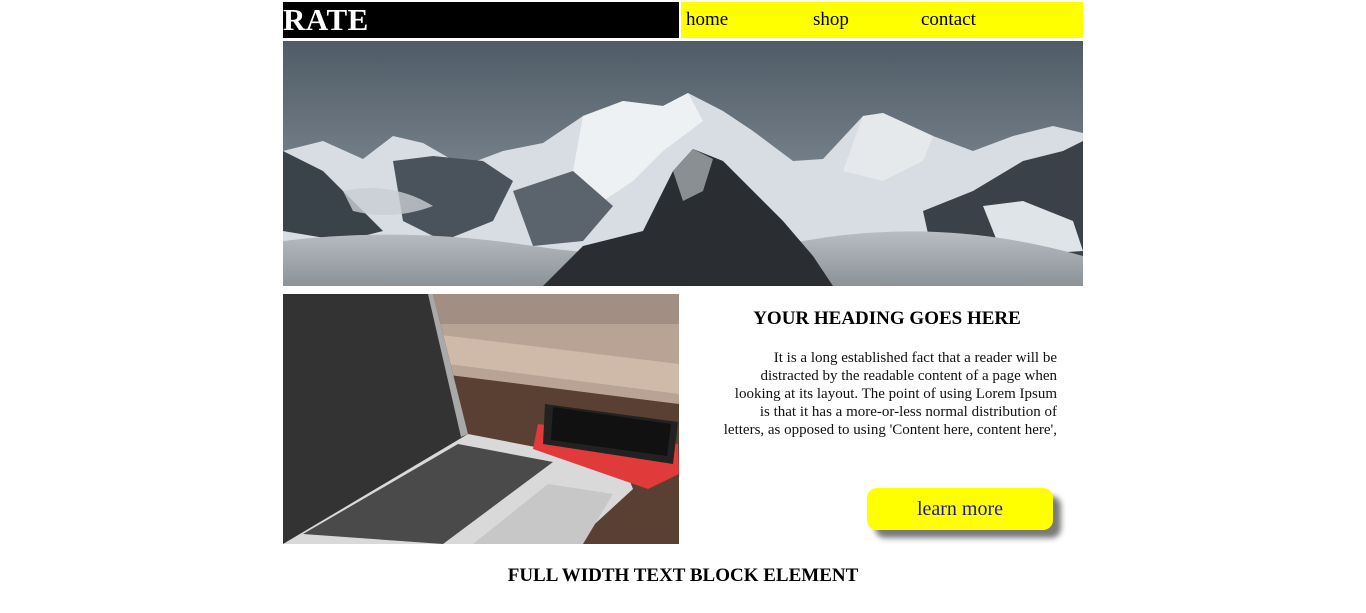 The width and height of the screenshot is (1366, 613). What do you see at coordinates (481, 419) in the screenshot?
I see `laptop-image` at bounding box center [481, 419].